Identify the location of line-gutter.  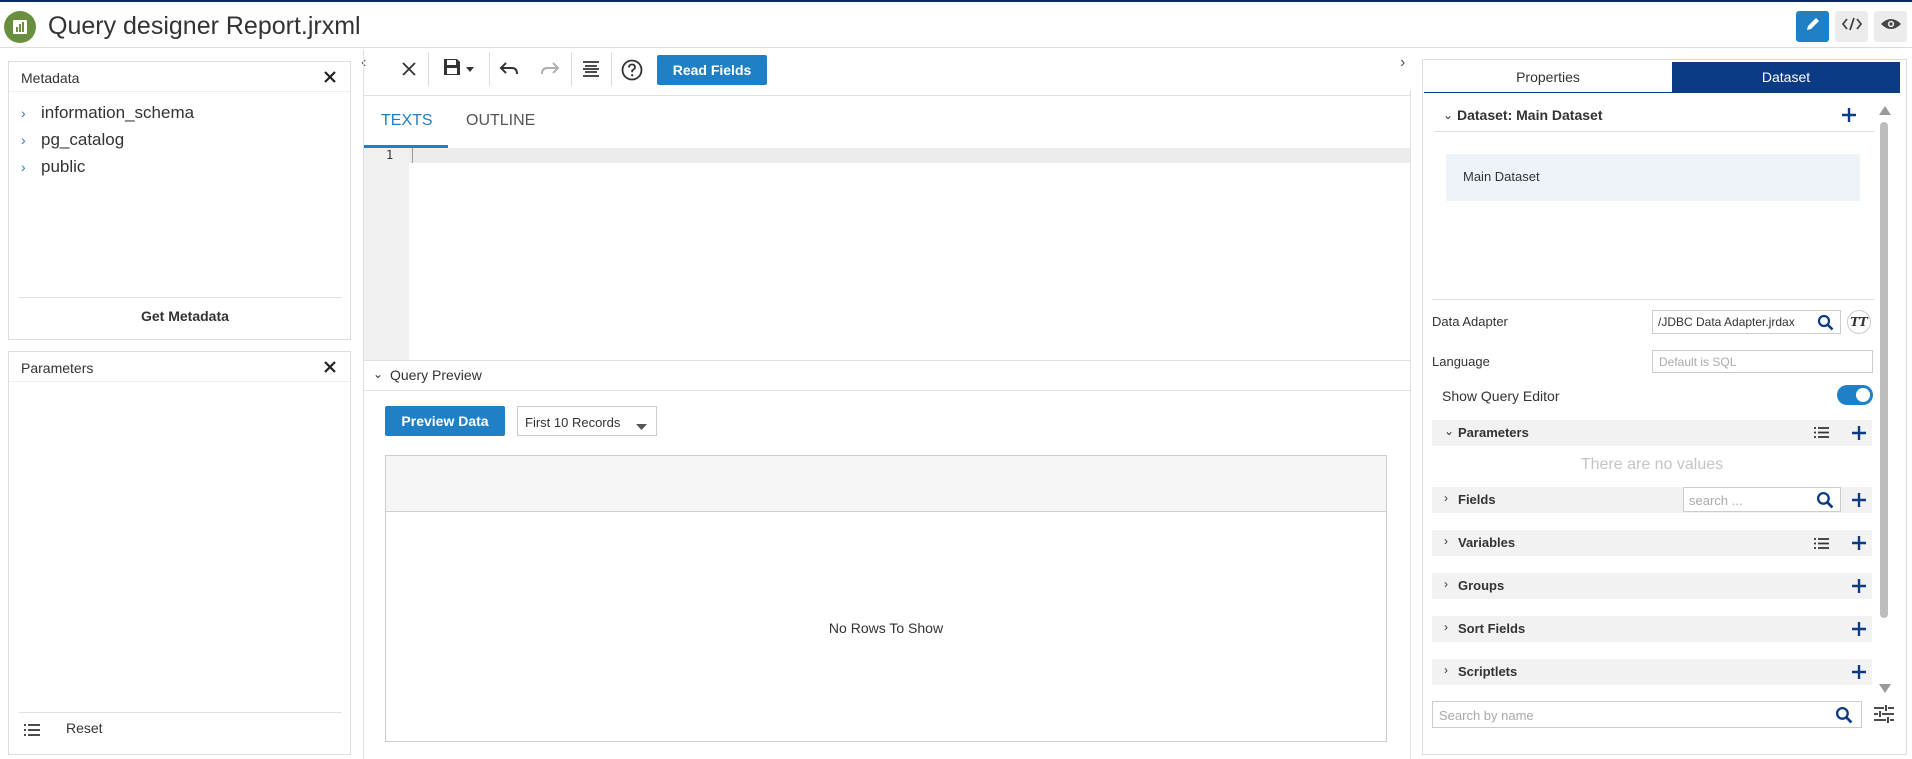
(386, 254).